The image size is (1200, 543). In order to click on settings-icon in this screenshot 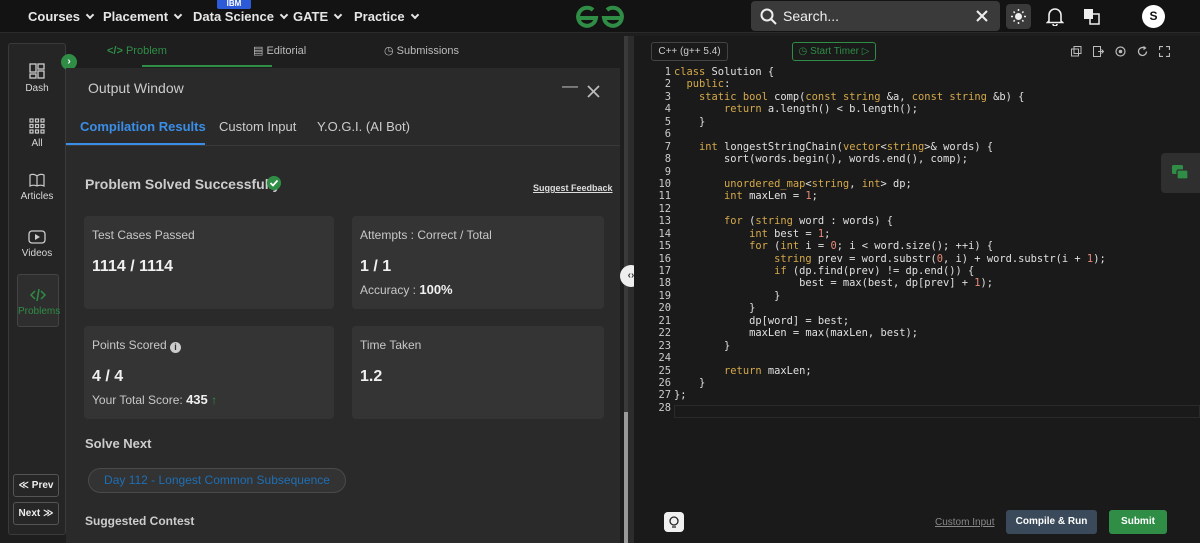, I will do `click(1120, 51)`.